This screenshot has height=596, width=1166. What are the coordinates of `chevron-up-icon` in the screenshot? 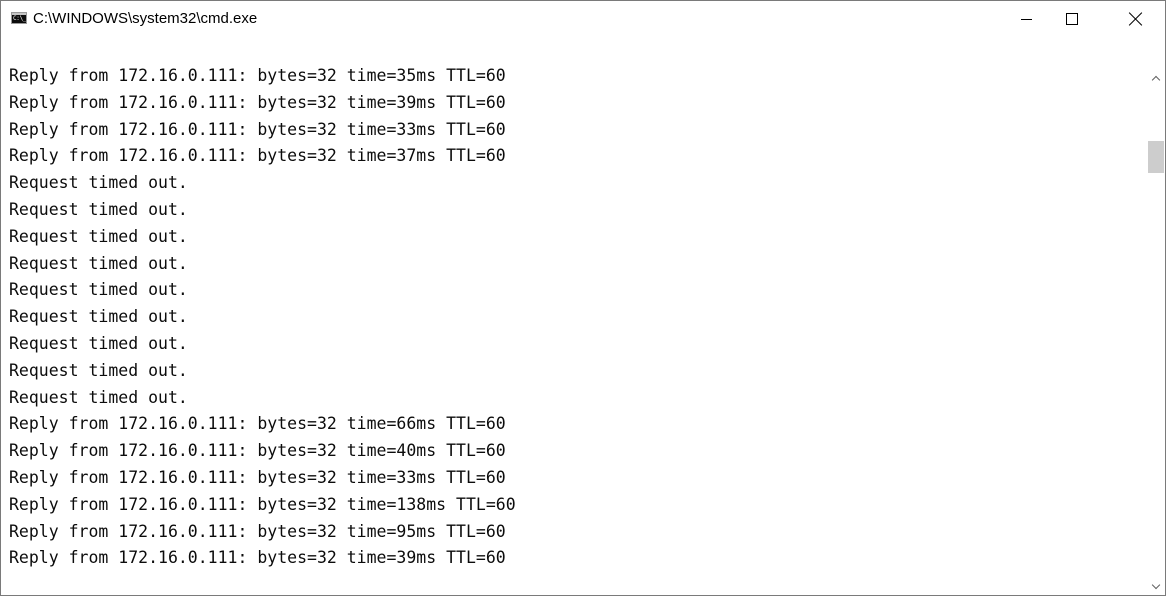 It's located at (1156, 79).